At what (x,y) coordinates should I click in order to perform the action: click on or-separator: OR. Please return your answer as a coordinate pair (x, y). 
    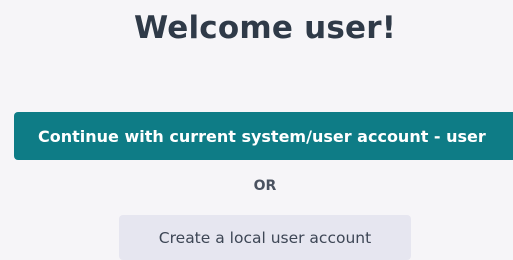
    Looking at the image, I should click on (265, 186).